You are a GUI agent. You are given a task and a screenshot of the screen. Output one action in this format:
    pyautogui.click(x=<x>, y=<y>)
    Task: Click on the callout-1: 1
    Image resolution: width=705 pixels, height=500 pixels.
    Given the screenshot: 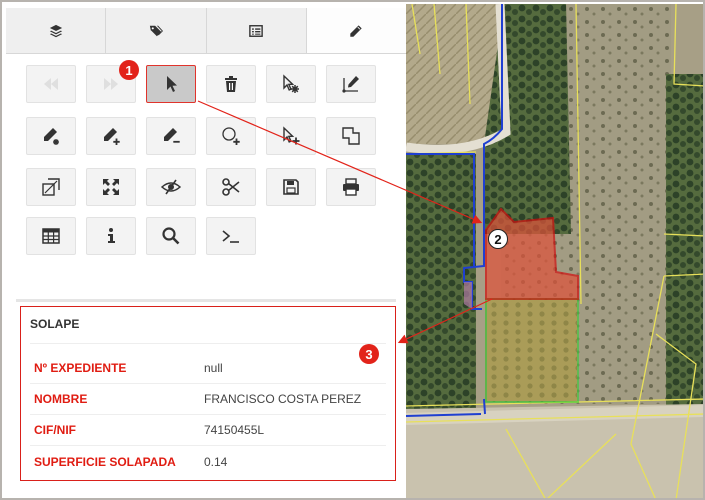 What is the action you would take?
    pyautogui.click(x=129, y=70)
    